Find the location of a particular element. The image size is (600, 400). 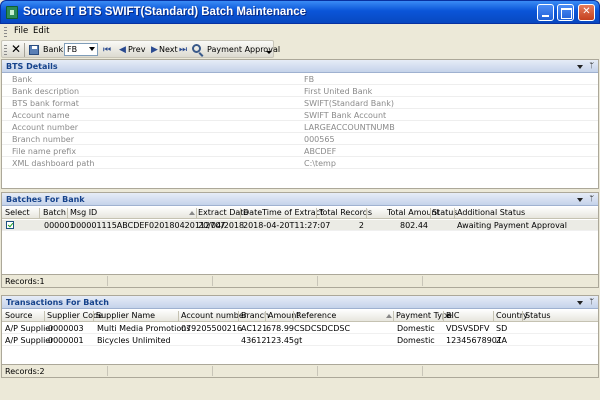

toolbar-separator is located at coordinates (24, 50).